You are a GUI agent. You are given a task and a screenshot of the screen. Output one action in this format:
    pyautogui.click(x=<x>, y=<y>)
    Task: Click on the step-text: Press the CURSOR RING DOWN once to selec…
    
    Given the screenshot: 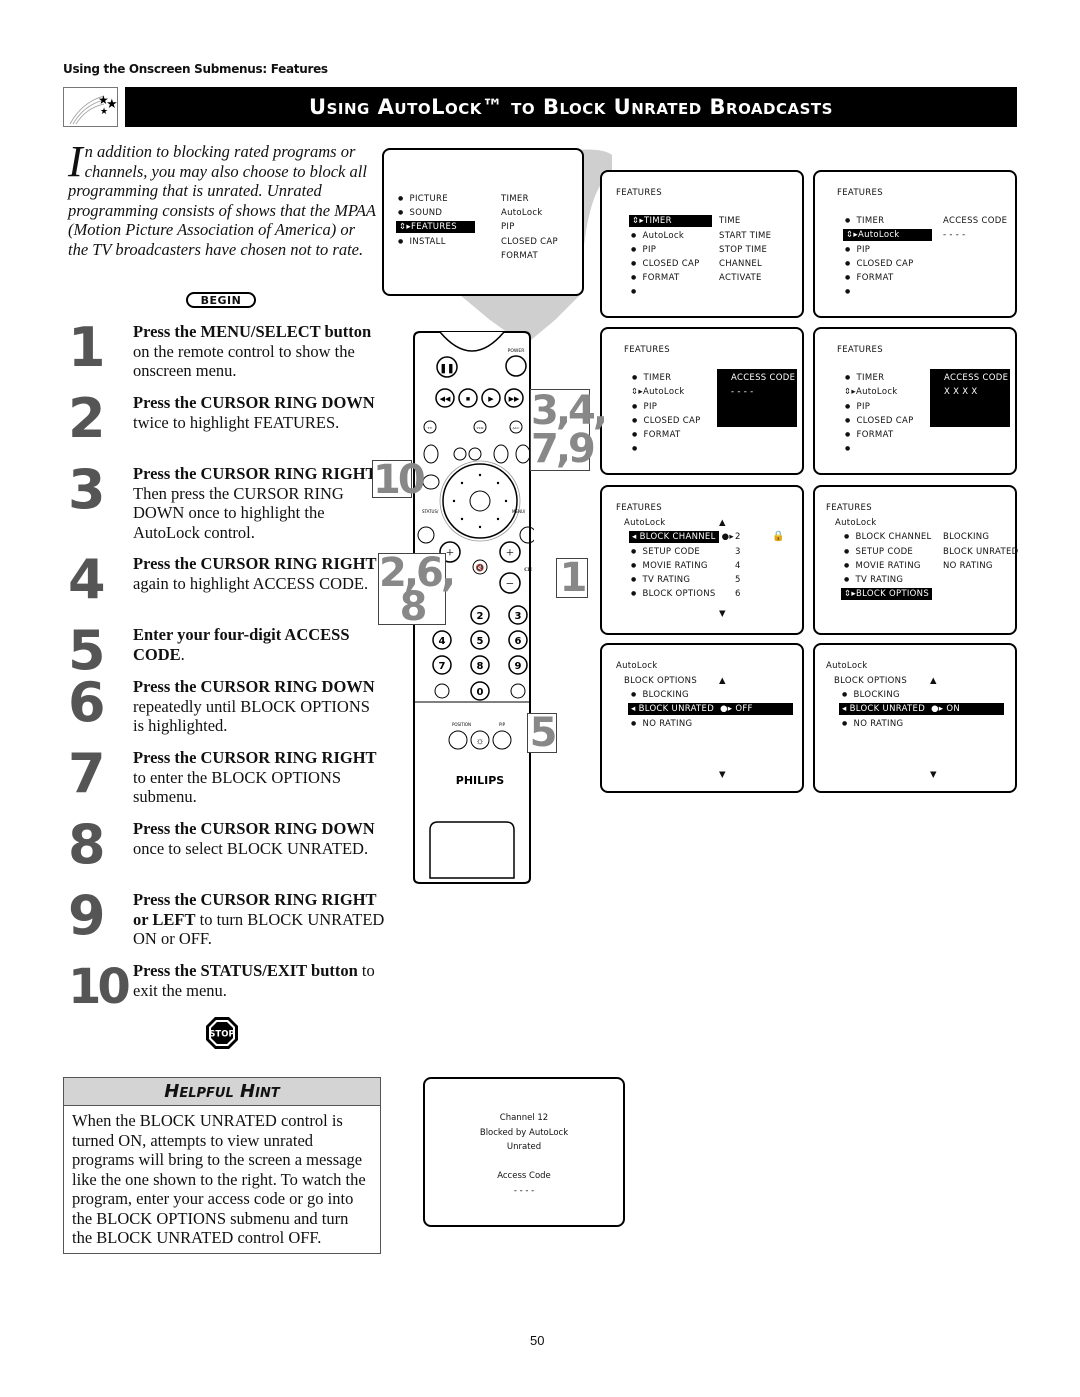 What is the action you would take?
    pyautogui.click(x=254, y=838)
    